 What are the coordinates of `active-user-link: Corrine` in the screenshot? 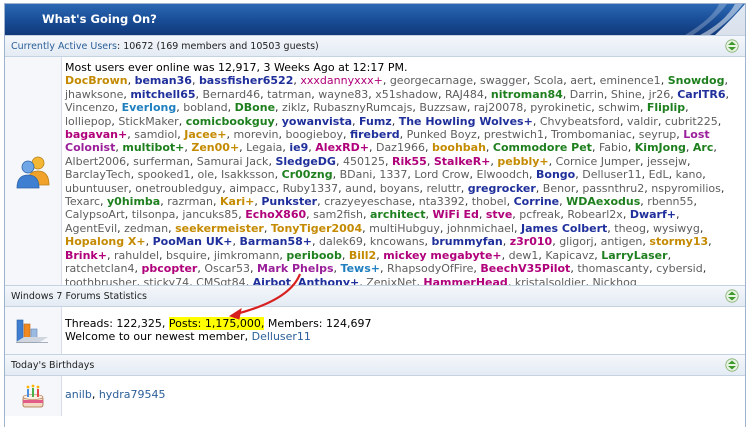 It's located at (537, 201).